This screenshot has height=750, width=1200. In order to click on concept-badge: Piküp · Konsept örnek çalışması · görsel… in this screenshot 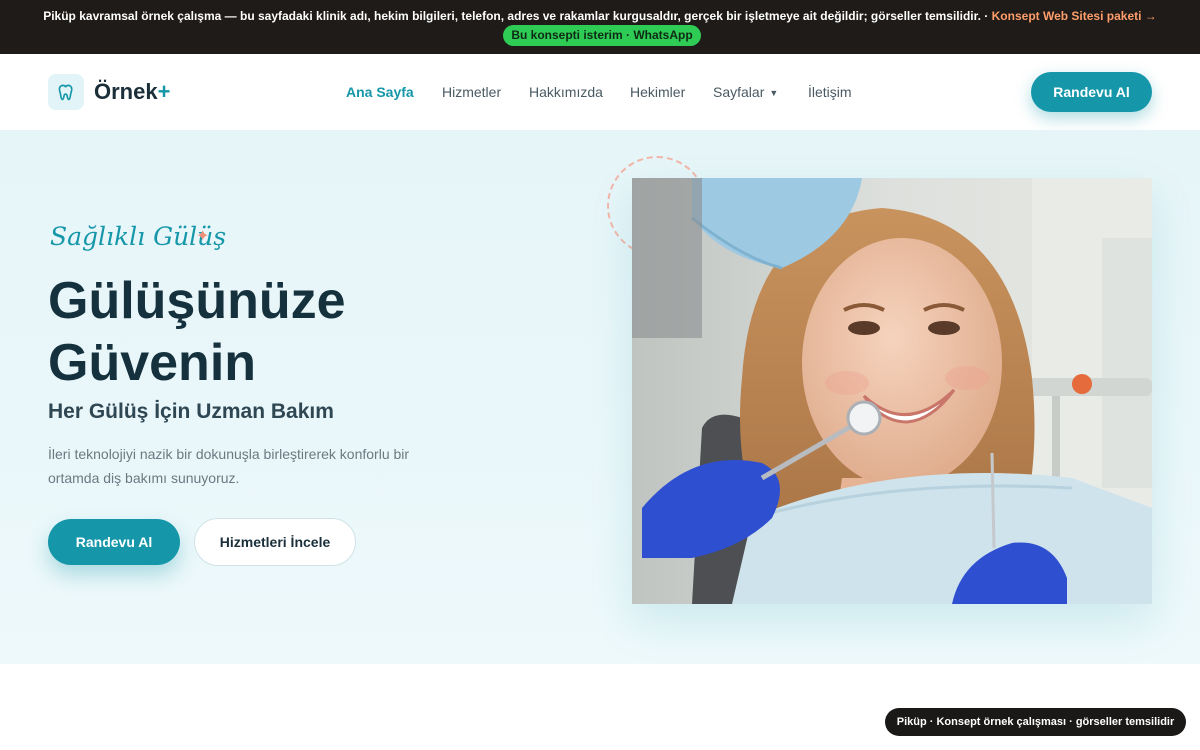, I will do `click(1035, 722)`.